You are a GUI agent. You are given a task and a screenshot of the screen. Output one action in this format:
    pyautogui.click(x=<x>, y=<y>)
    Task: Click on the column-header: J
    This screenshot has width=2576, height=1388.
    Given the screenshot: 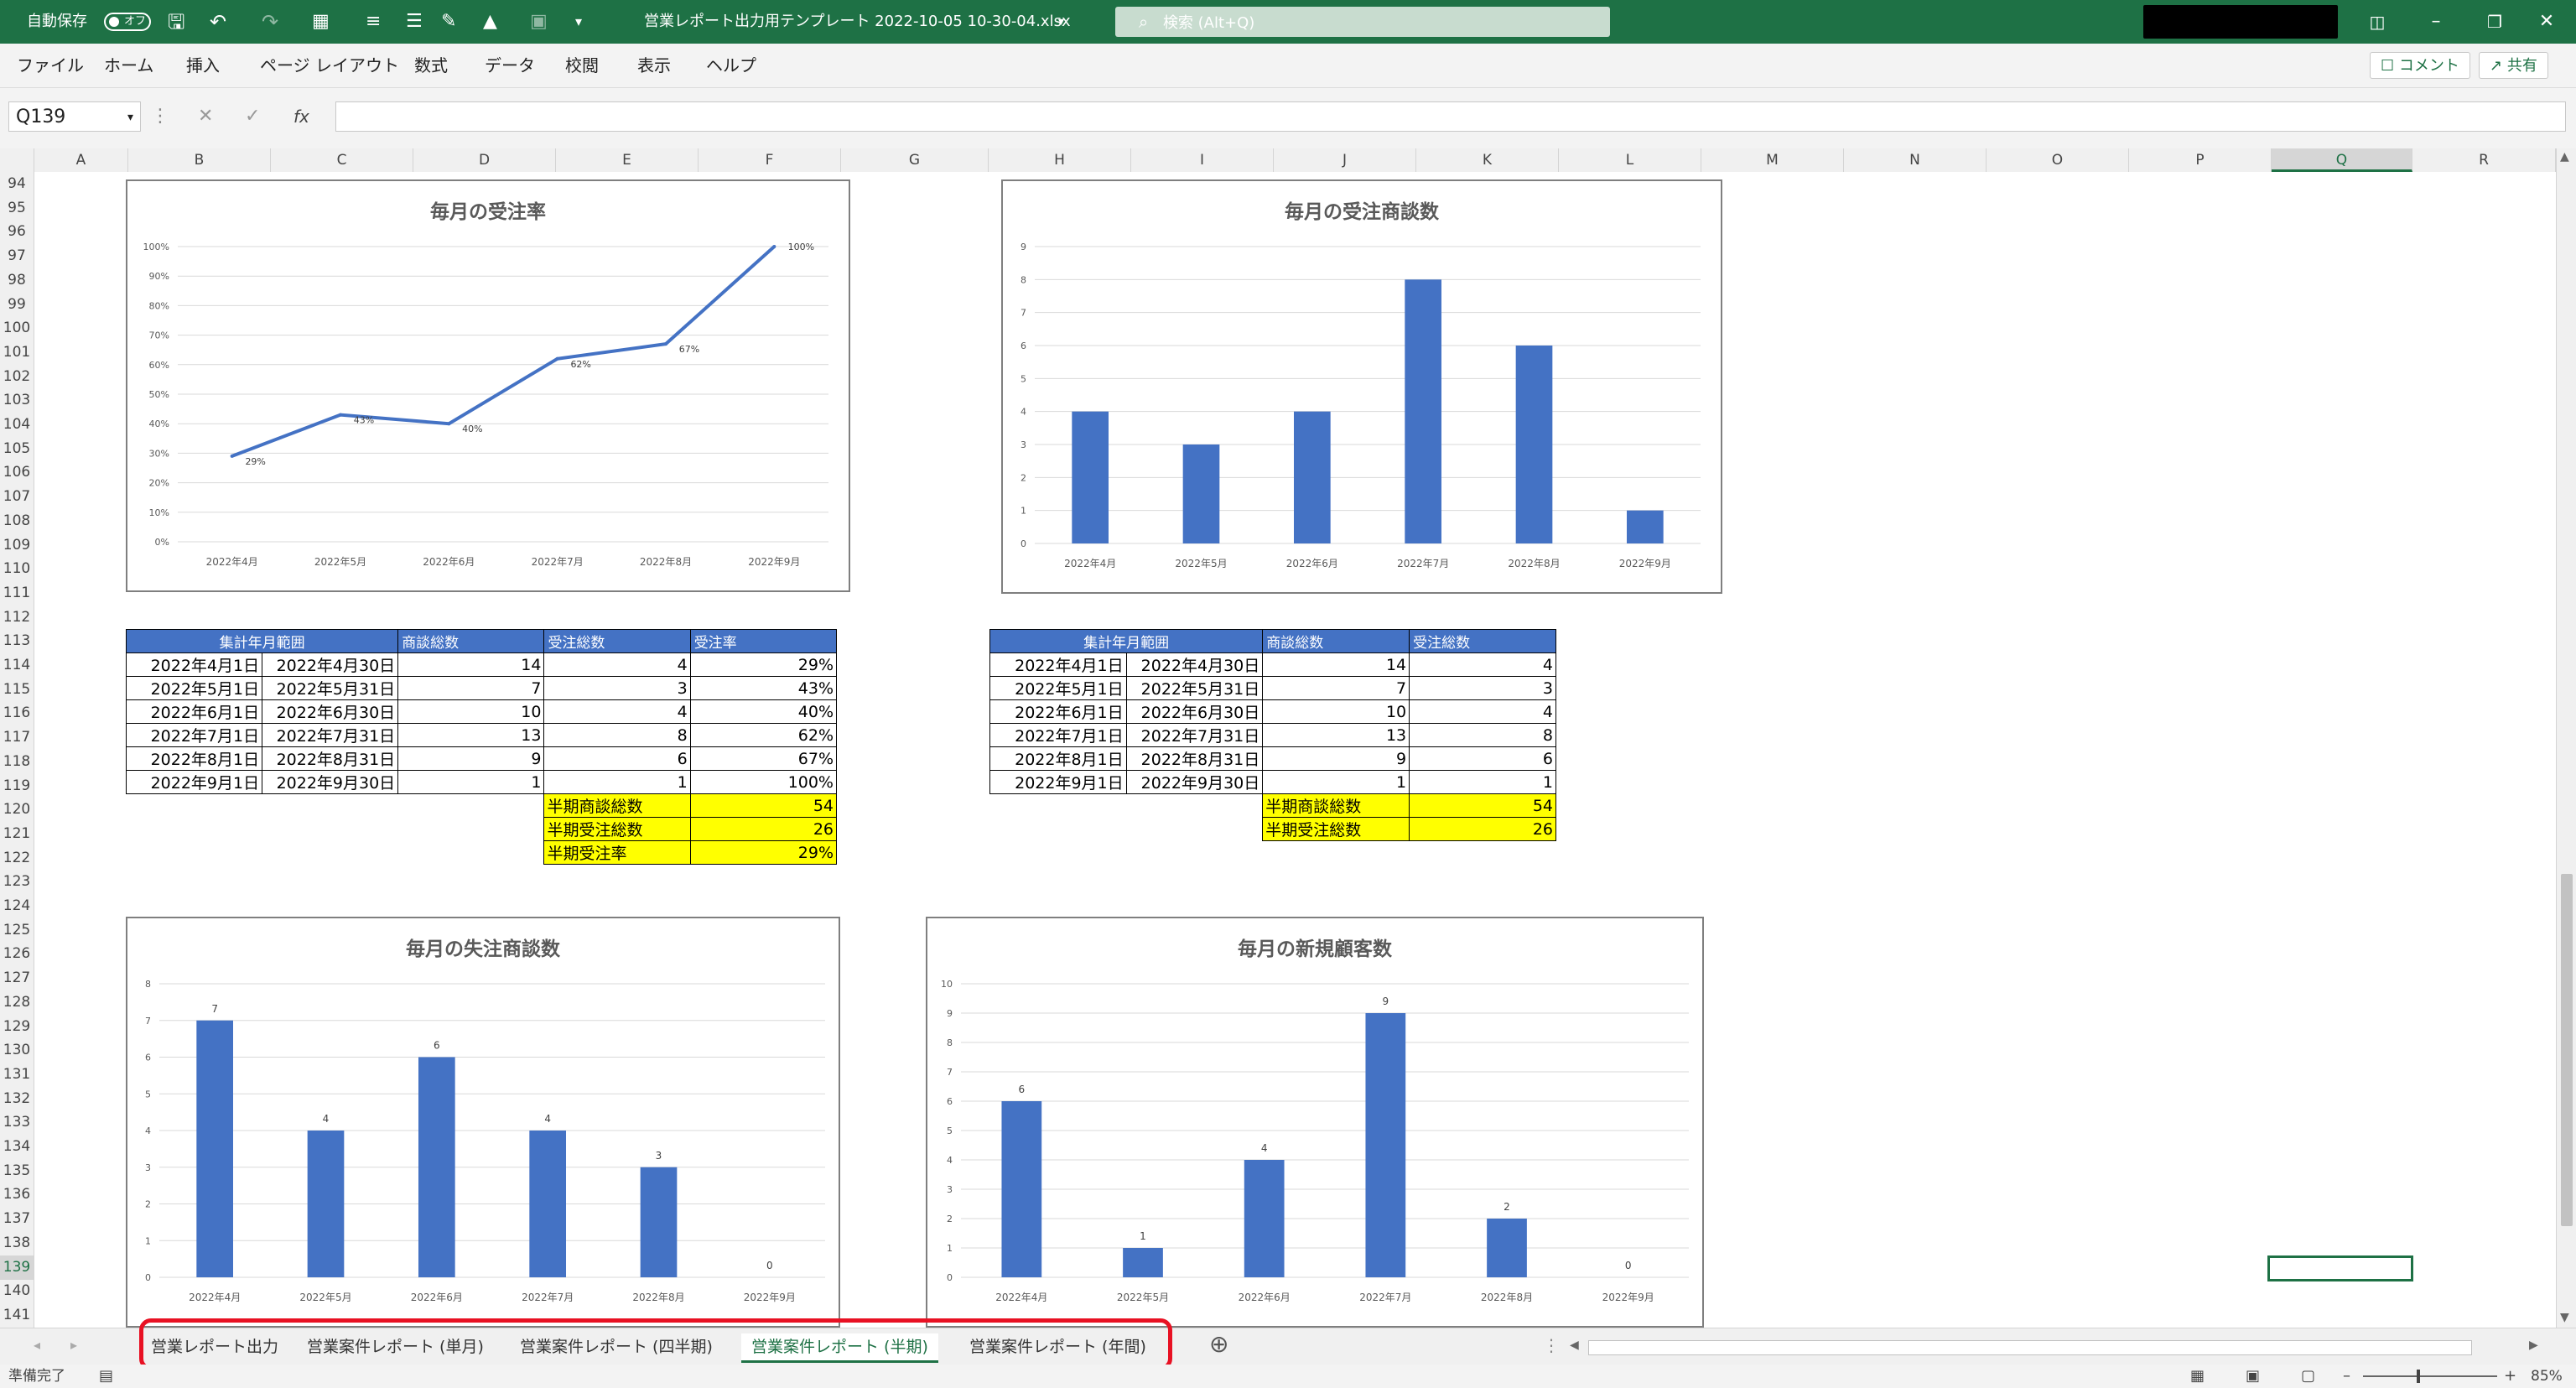 What is the action you would take?
    pyautogui.click(x=1345, y=160)
    